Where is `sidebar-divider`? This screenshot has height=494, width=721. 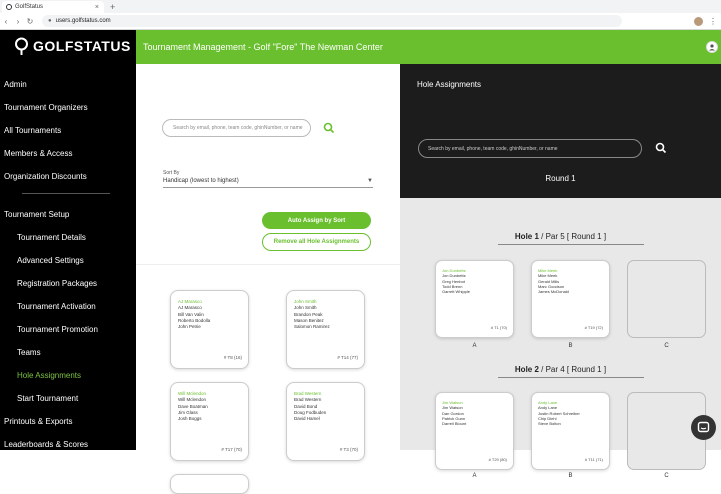 sidebar-divider is located at coordinates (66, 193).